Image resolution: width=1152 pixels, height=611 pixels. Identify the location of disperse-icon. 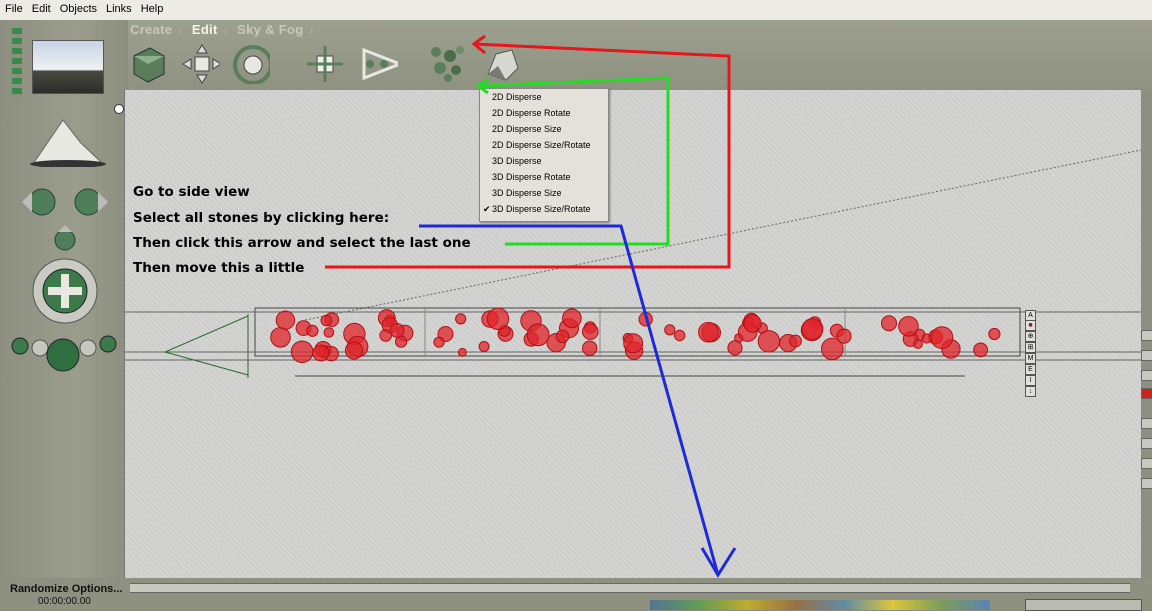
(447, 64).